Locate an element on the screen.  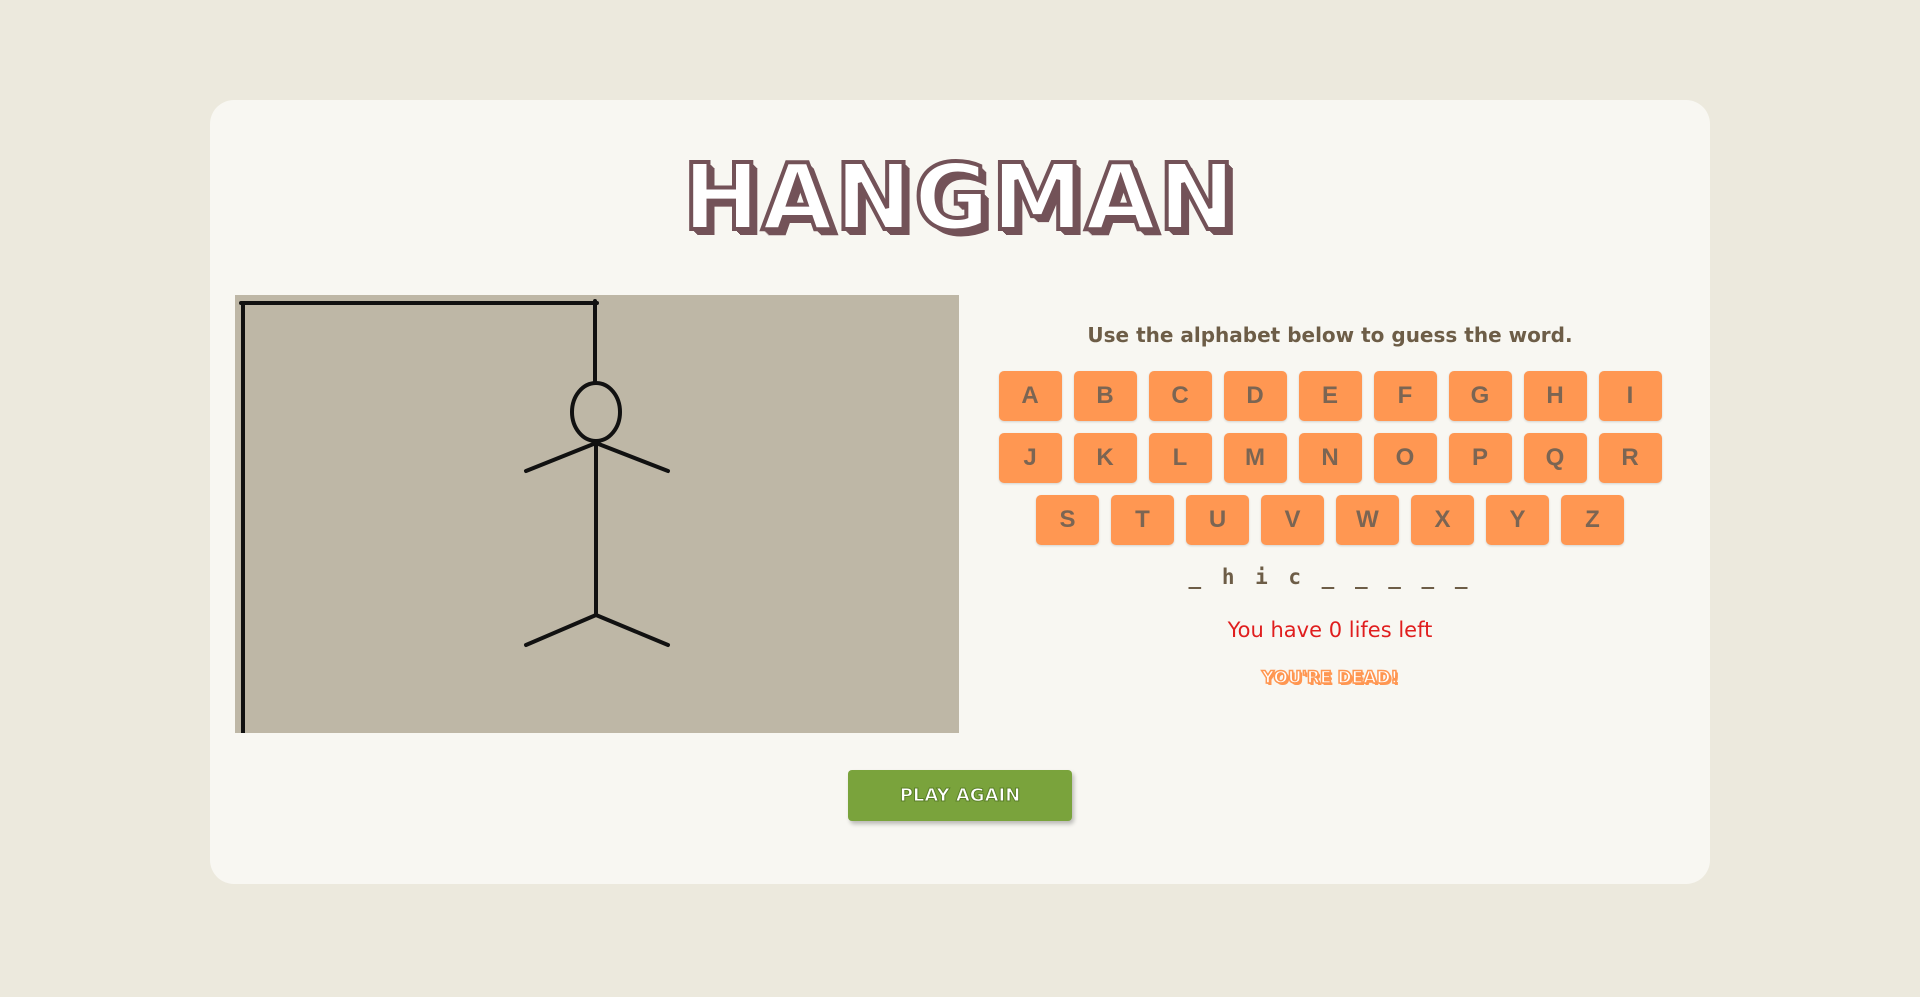
letter-button-v: V is located at coordinates (1292, 520).